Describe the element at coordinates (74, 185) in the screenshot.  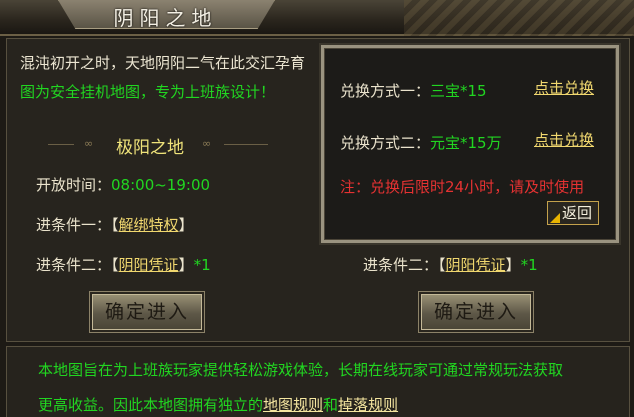
I see `open-time-label: 开放时间：` at that location.